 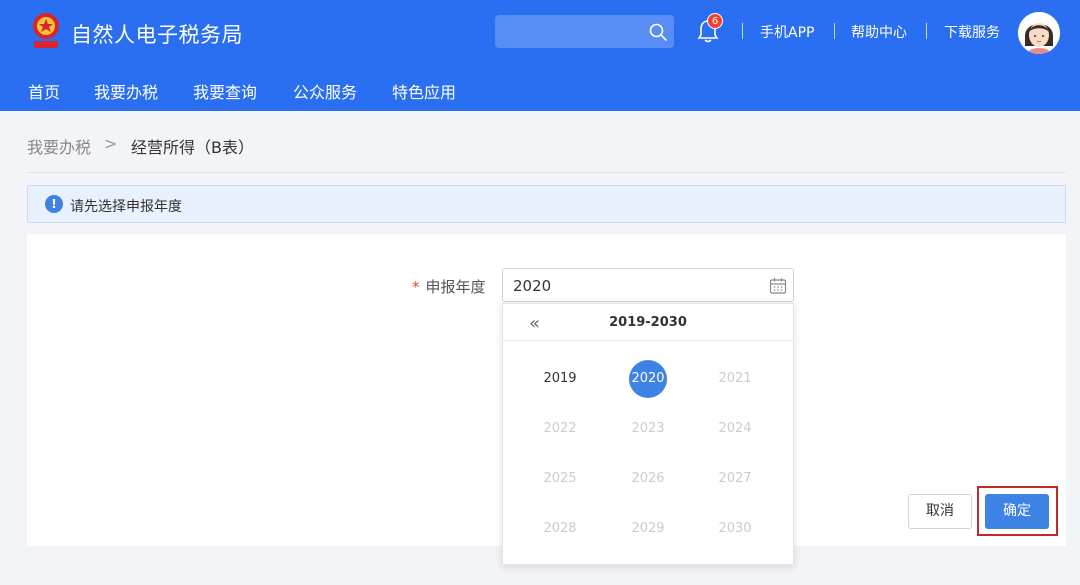 What do you see at coordinates (59, 146) in the screenshot?
I see `breadcrumb-parent: 我要办税` at bounding box center [59, 146].